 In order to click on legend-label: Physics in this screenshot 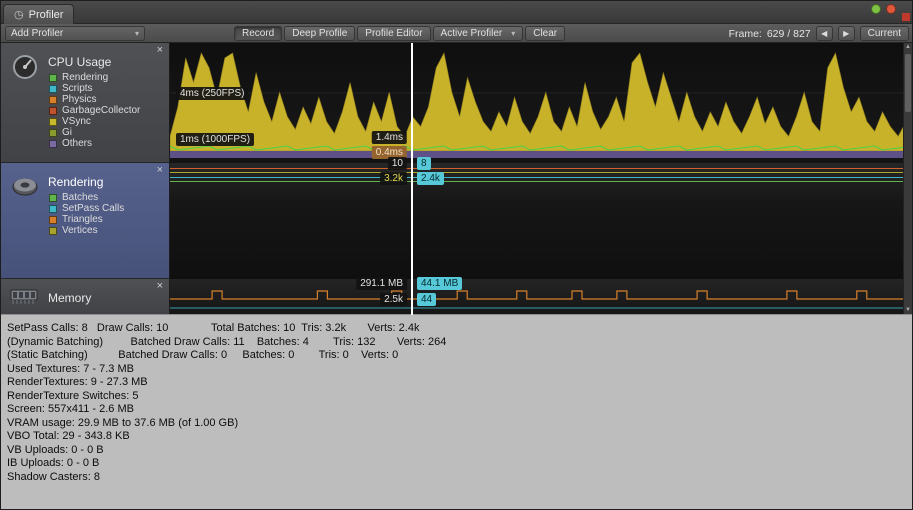, I will do `click(79, 99)`.